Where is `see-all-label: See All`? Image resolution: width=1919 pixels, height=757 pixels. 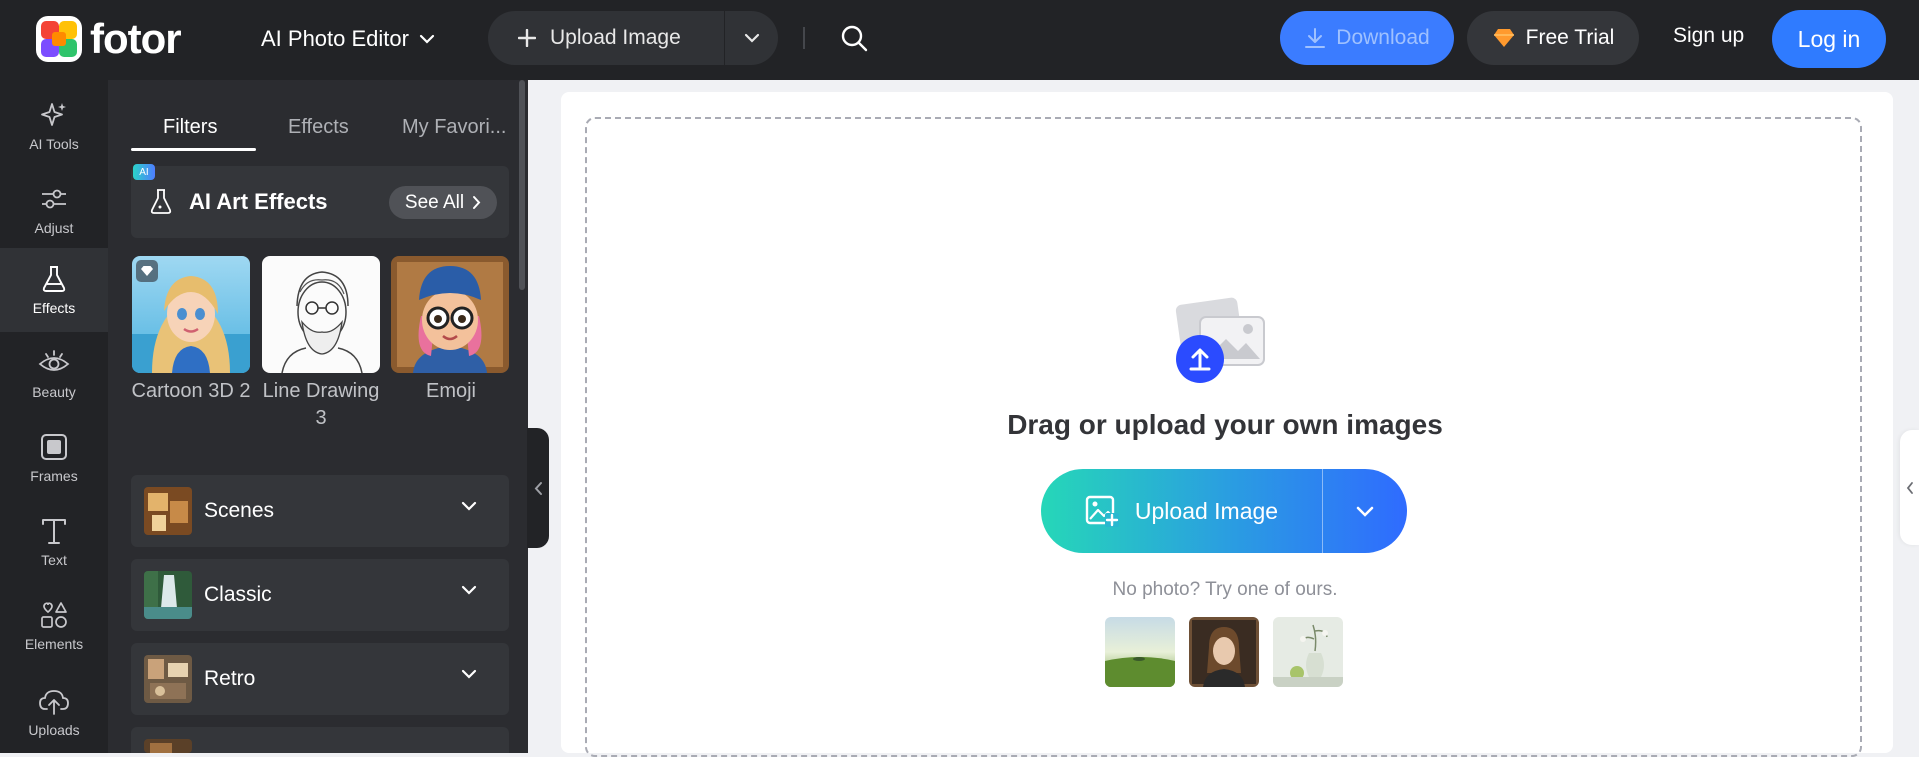 see-all-label: See All is located at coordinates (434, 202).